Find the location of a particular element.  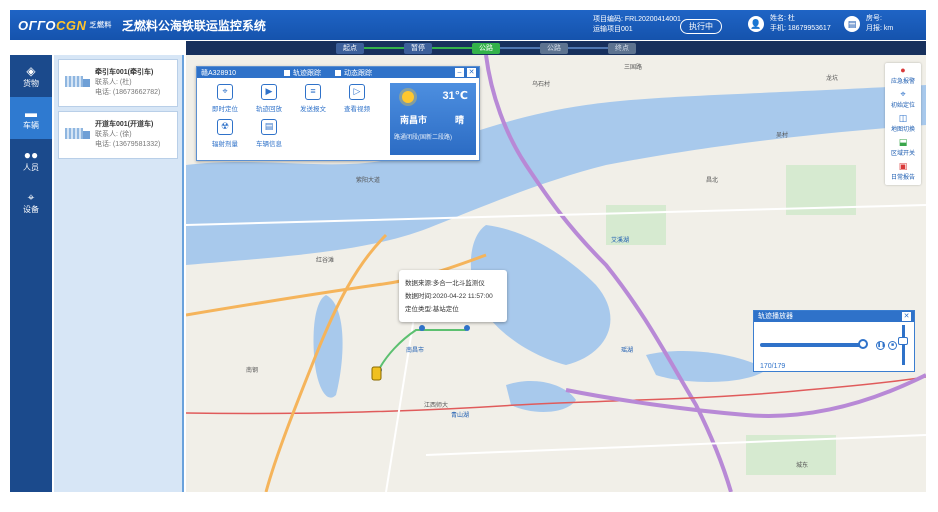

nav-item-device: ⌖ 设备 is located at coordinates (31, 202).